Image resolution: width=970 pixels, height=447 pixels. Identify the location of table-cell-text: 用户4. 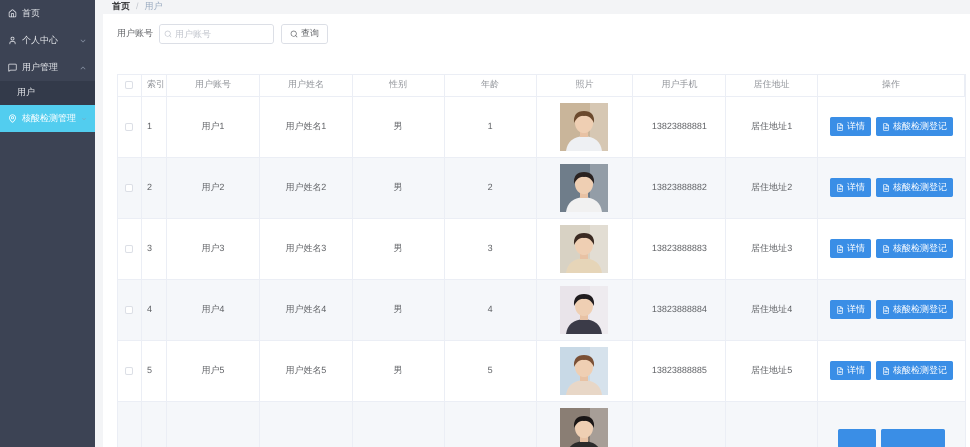
(212, 309).